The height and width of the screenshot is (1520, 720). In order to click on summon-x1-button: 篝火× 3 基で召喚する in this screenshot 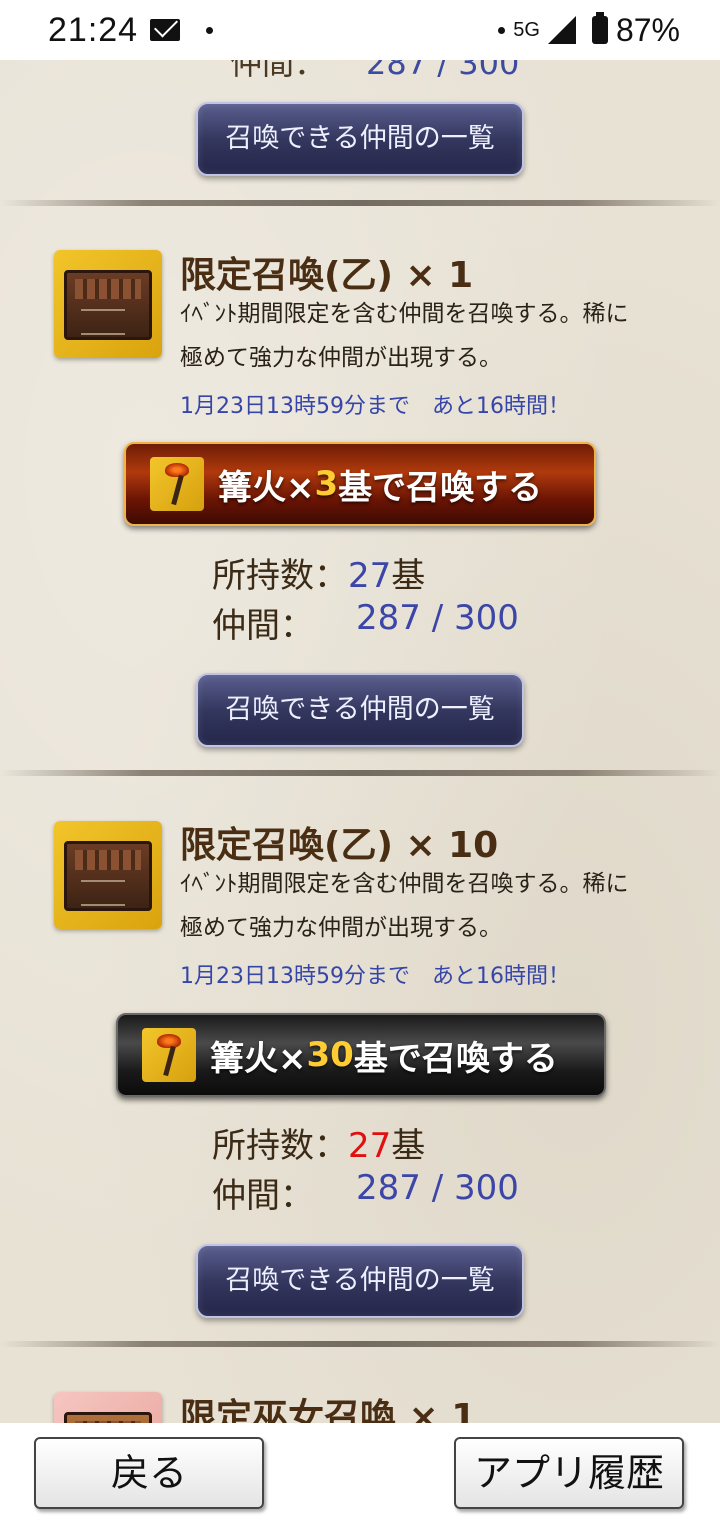, I will do `click(360, 484)`.